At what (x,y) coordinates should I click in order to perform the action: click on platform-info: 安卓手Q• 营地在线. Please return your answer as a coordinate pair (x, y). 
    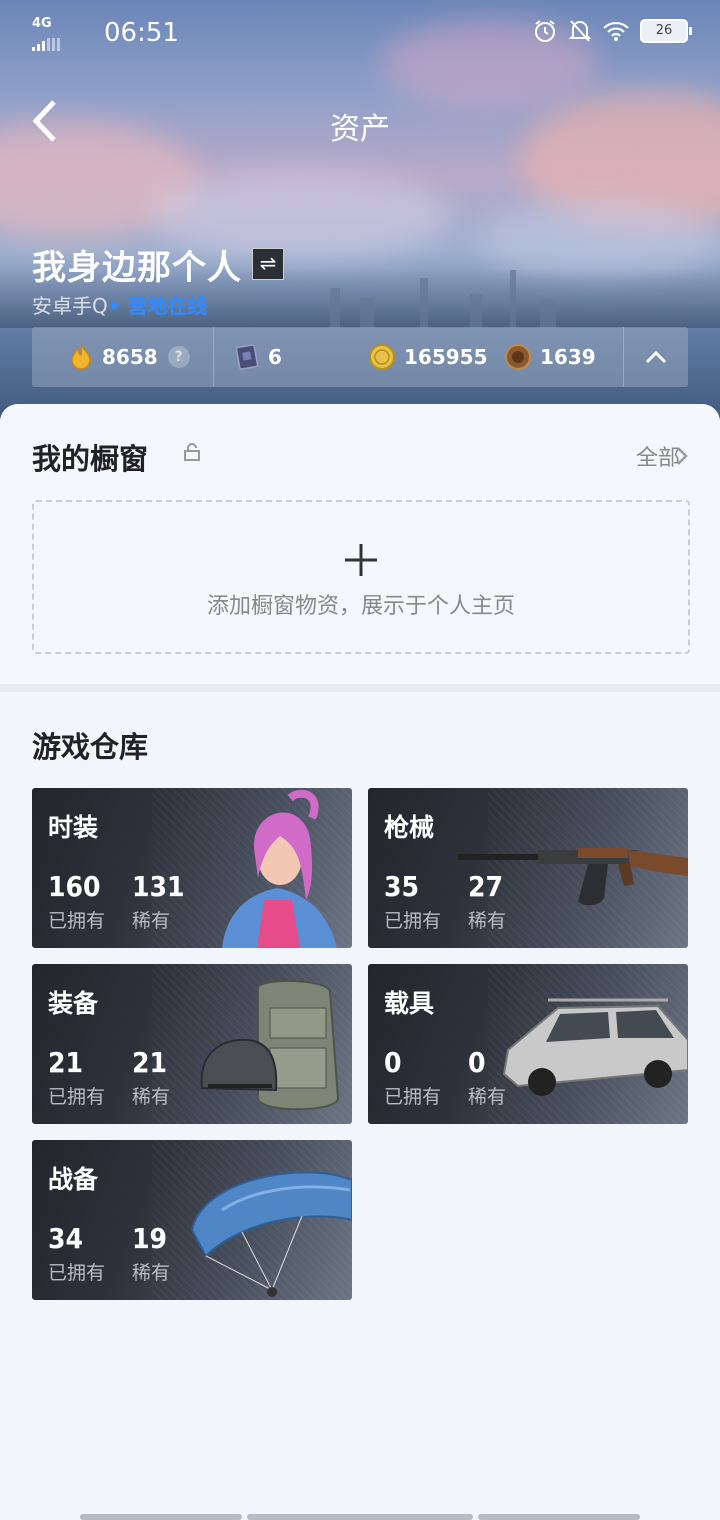
    Looking at the image, I should click on (120, 304).